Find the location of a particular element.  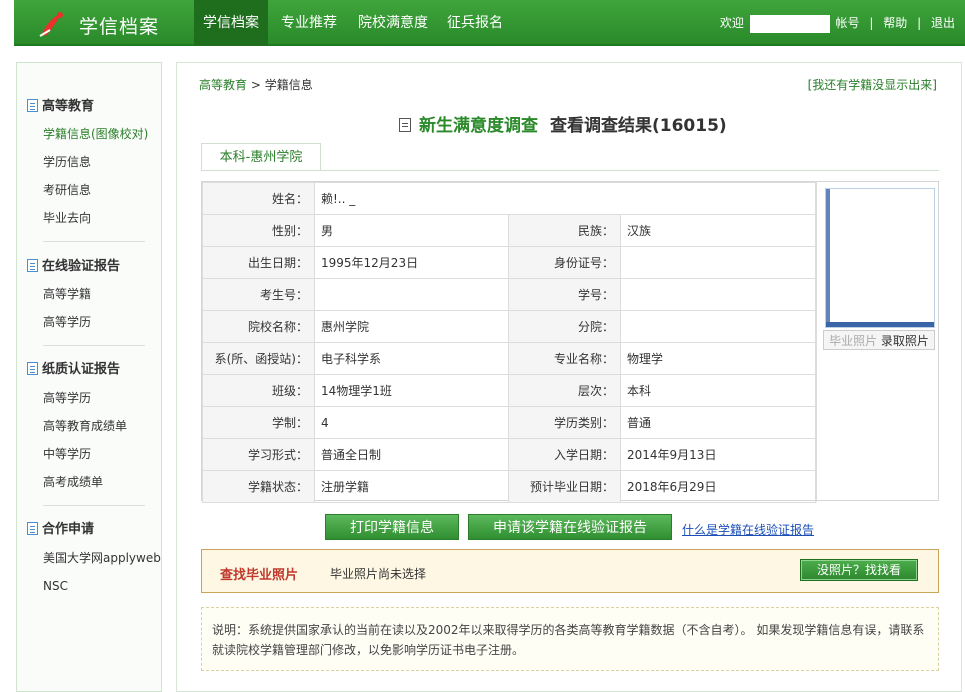

value-exam-number is located at coordinates (411, 294).